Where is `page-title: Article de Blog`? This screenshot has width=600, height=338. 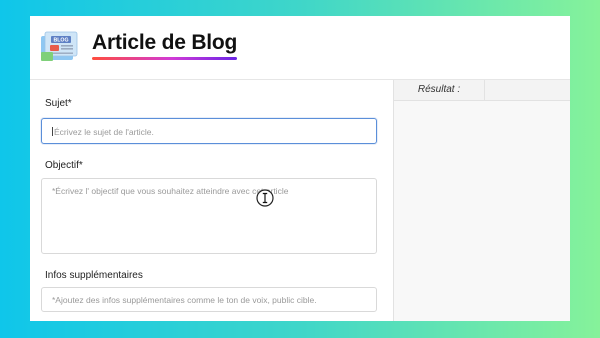
page-title: Article de Blog is located at coordinates (165, 42).